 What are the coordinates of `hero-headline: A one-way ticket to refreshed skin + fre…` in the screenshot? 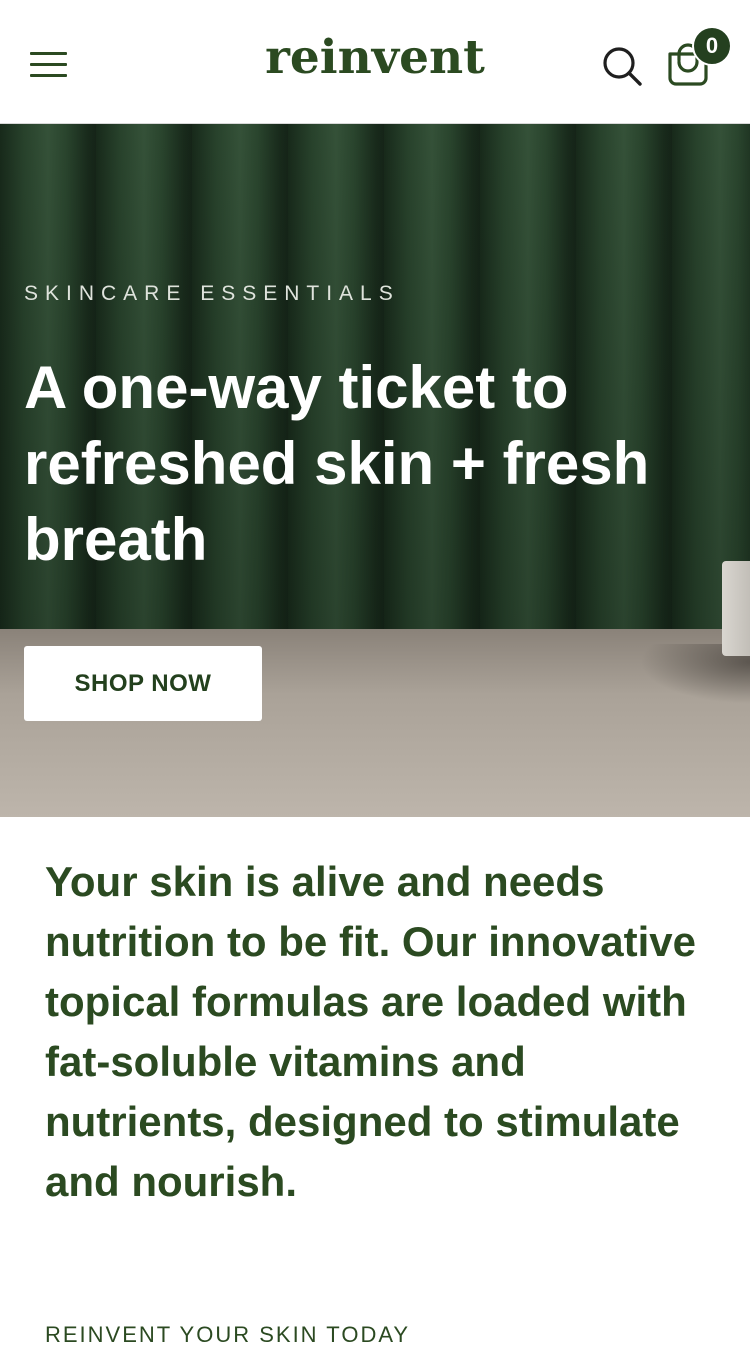 It's located at (337, 463).